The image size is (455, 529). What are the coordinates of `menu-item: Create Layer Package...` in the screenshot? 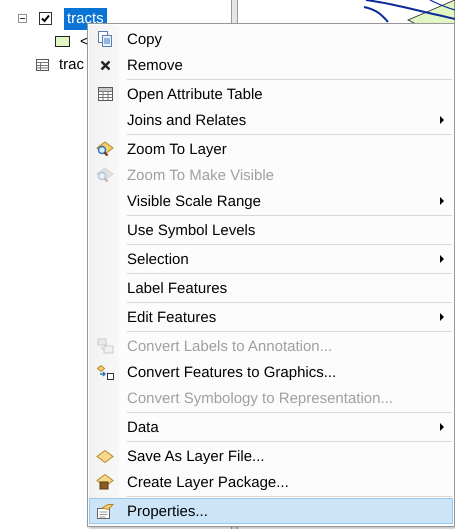 It's located at (271, 482).